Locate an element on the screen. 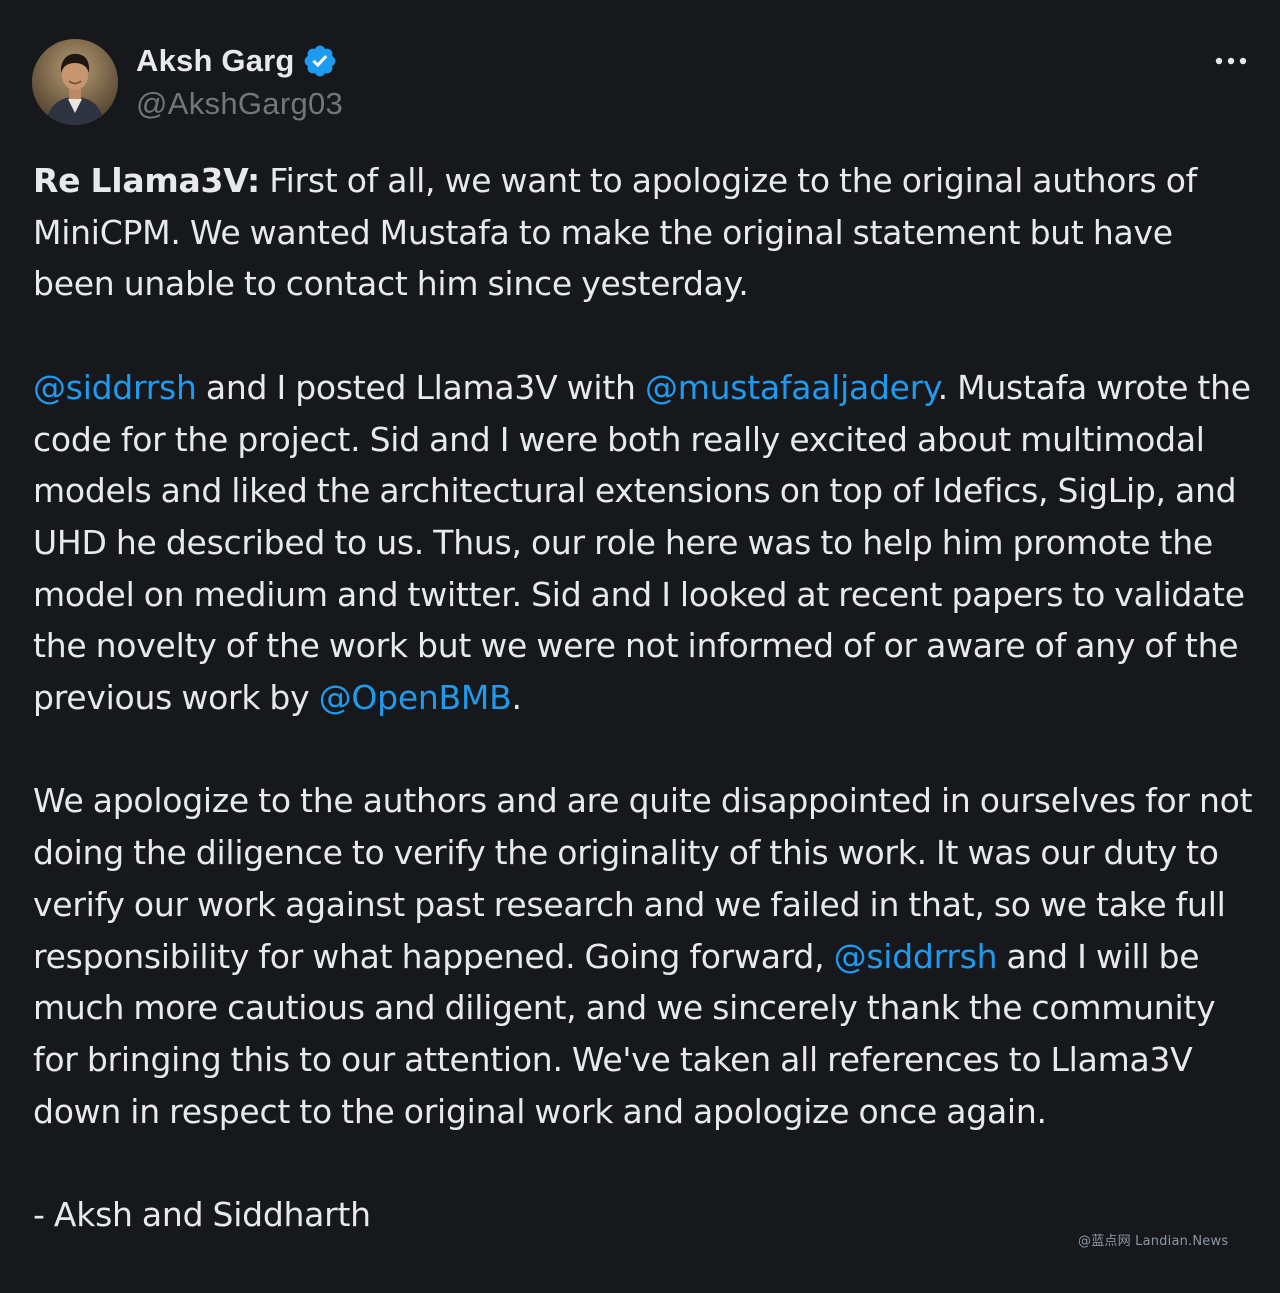  author-name-row: Aksh Garg is located at coordinates (239, 61).